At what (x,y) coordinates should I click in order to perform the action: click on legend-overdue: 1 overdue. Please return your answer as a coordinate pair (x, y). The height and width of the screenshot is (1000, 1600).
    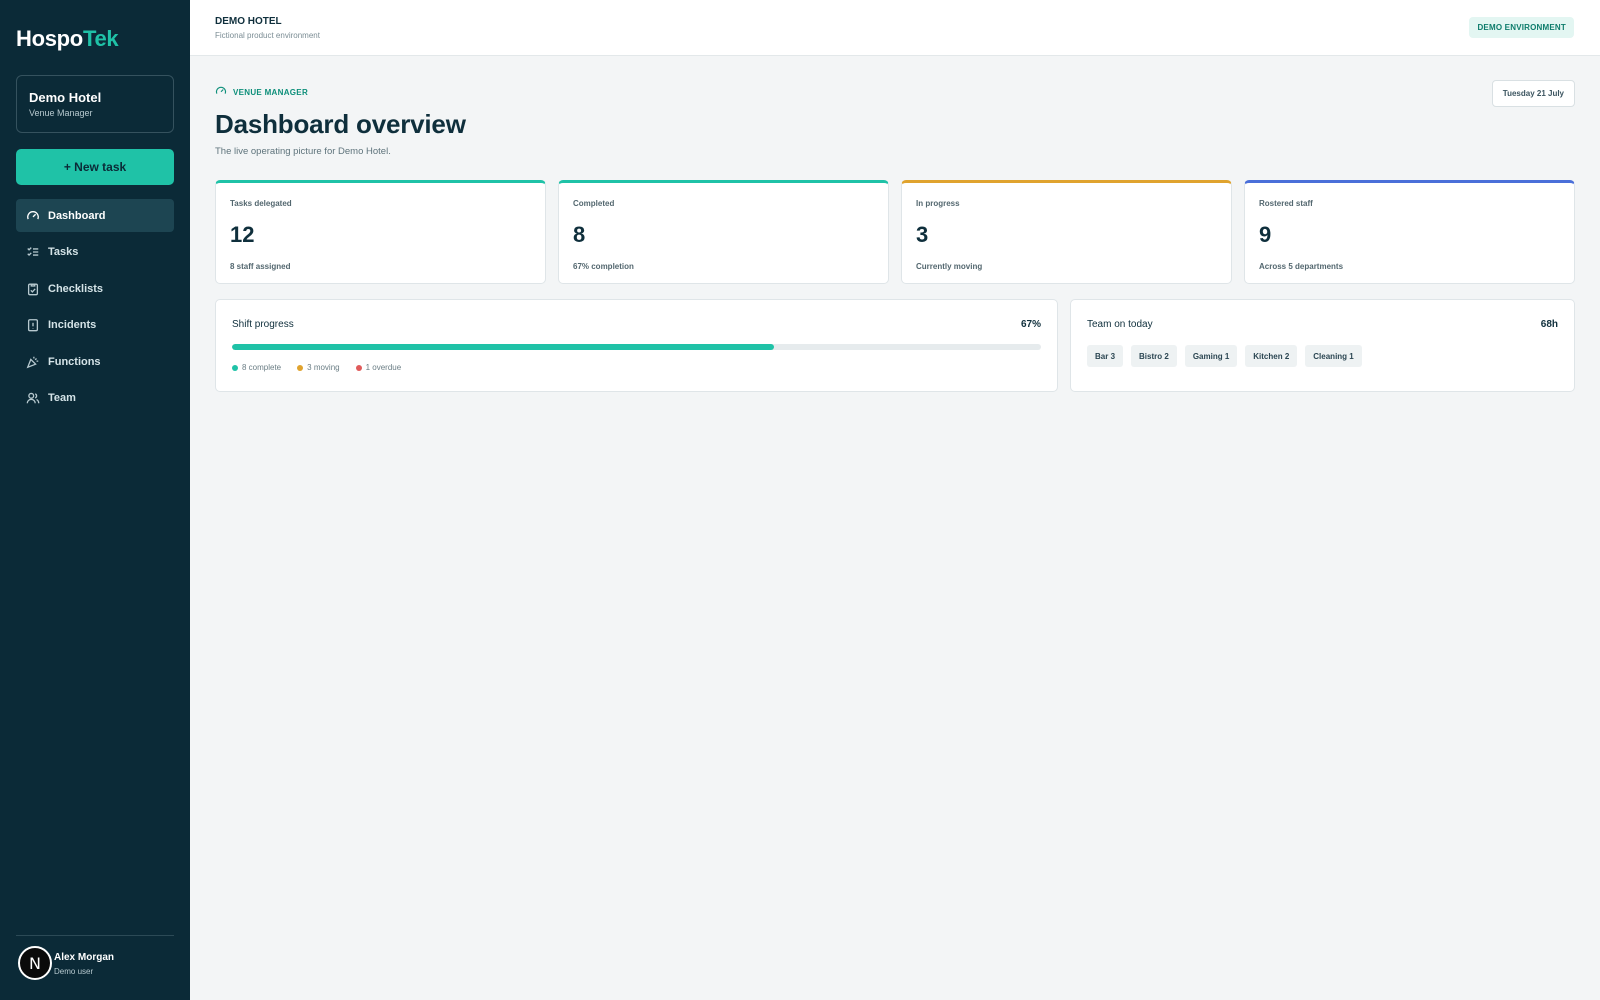
    Looking at the image, I should click on (378, 367).